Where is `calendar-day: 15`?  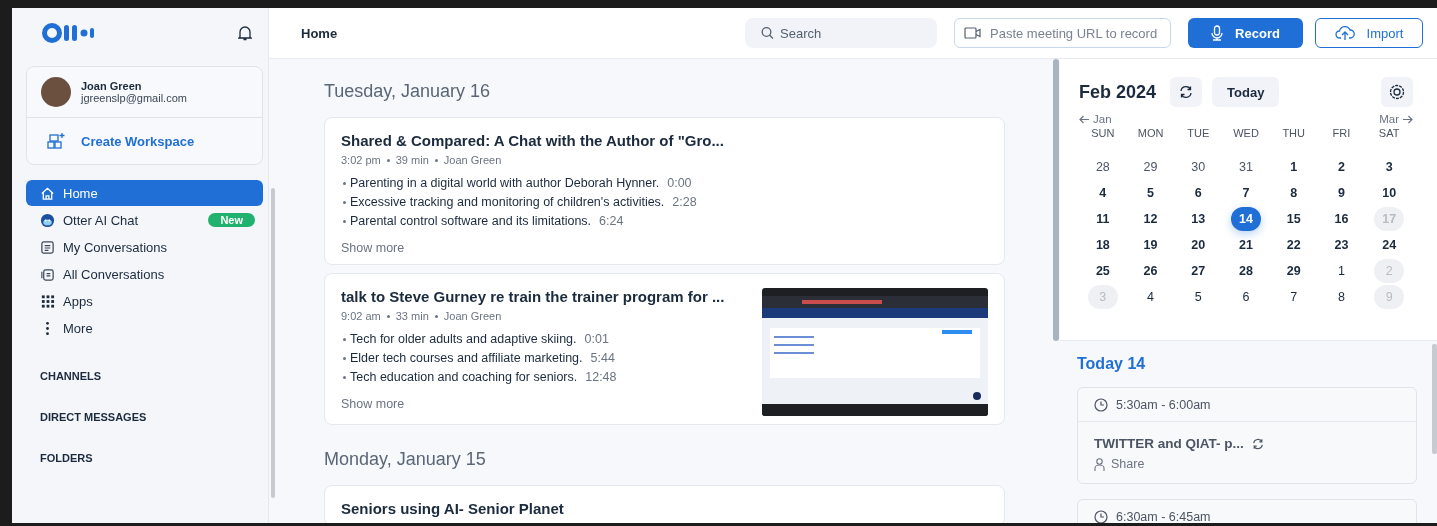 calendar-day: 15 is located at coordinates (1293, 219).